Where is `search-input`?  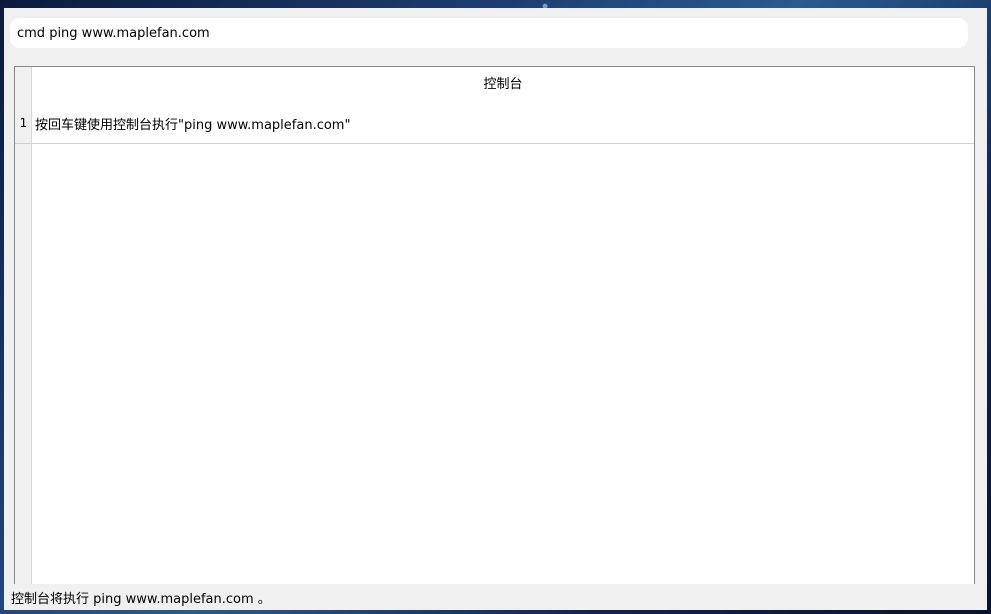
search-input is located at coordinates (489, 33).